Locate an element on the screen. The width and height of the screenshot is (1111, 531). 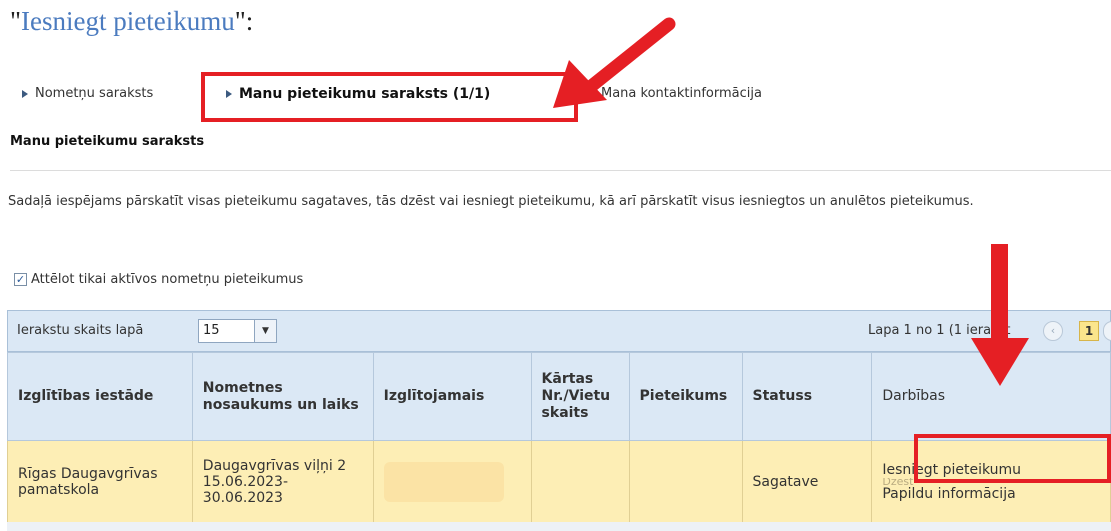
institution-cell: Rīgas Daugavgrīvas pamatskola is located at coordinates (100, 481).